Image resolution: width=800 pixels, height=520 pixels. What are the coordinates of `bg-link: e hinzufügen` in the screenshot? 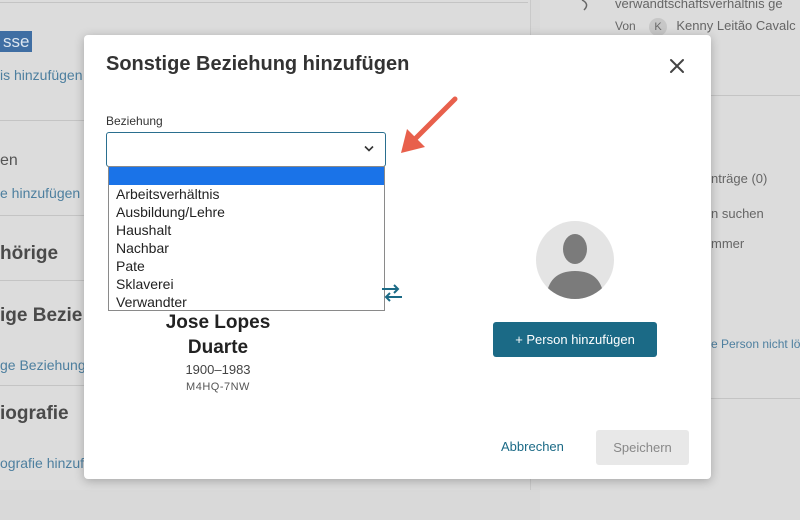 It's located at (40, 193).